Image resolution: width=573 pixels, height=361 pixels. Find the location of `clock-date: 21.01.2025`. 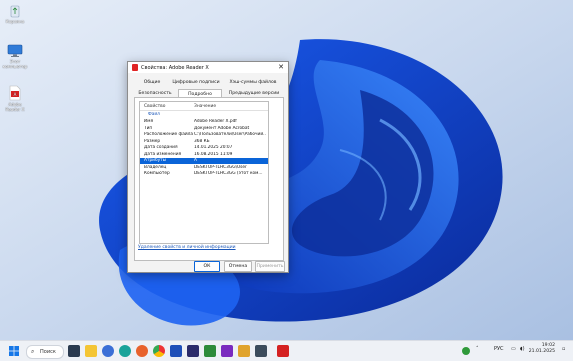

clock-date: 21.01.2025 is located at coordinates (541, 351).